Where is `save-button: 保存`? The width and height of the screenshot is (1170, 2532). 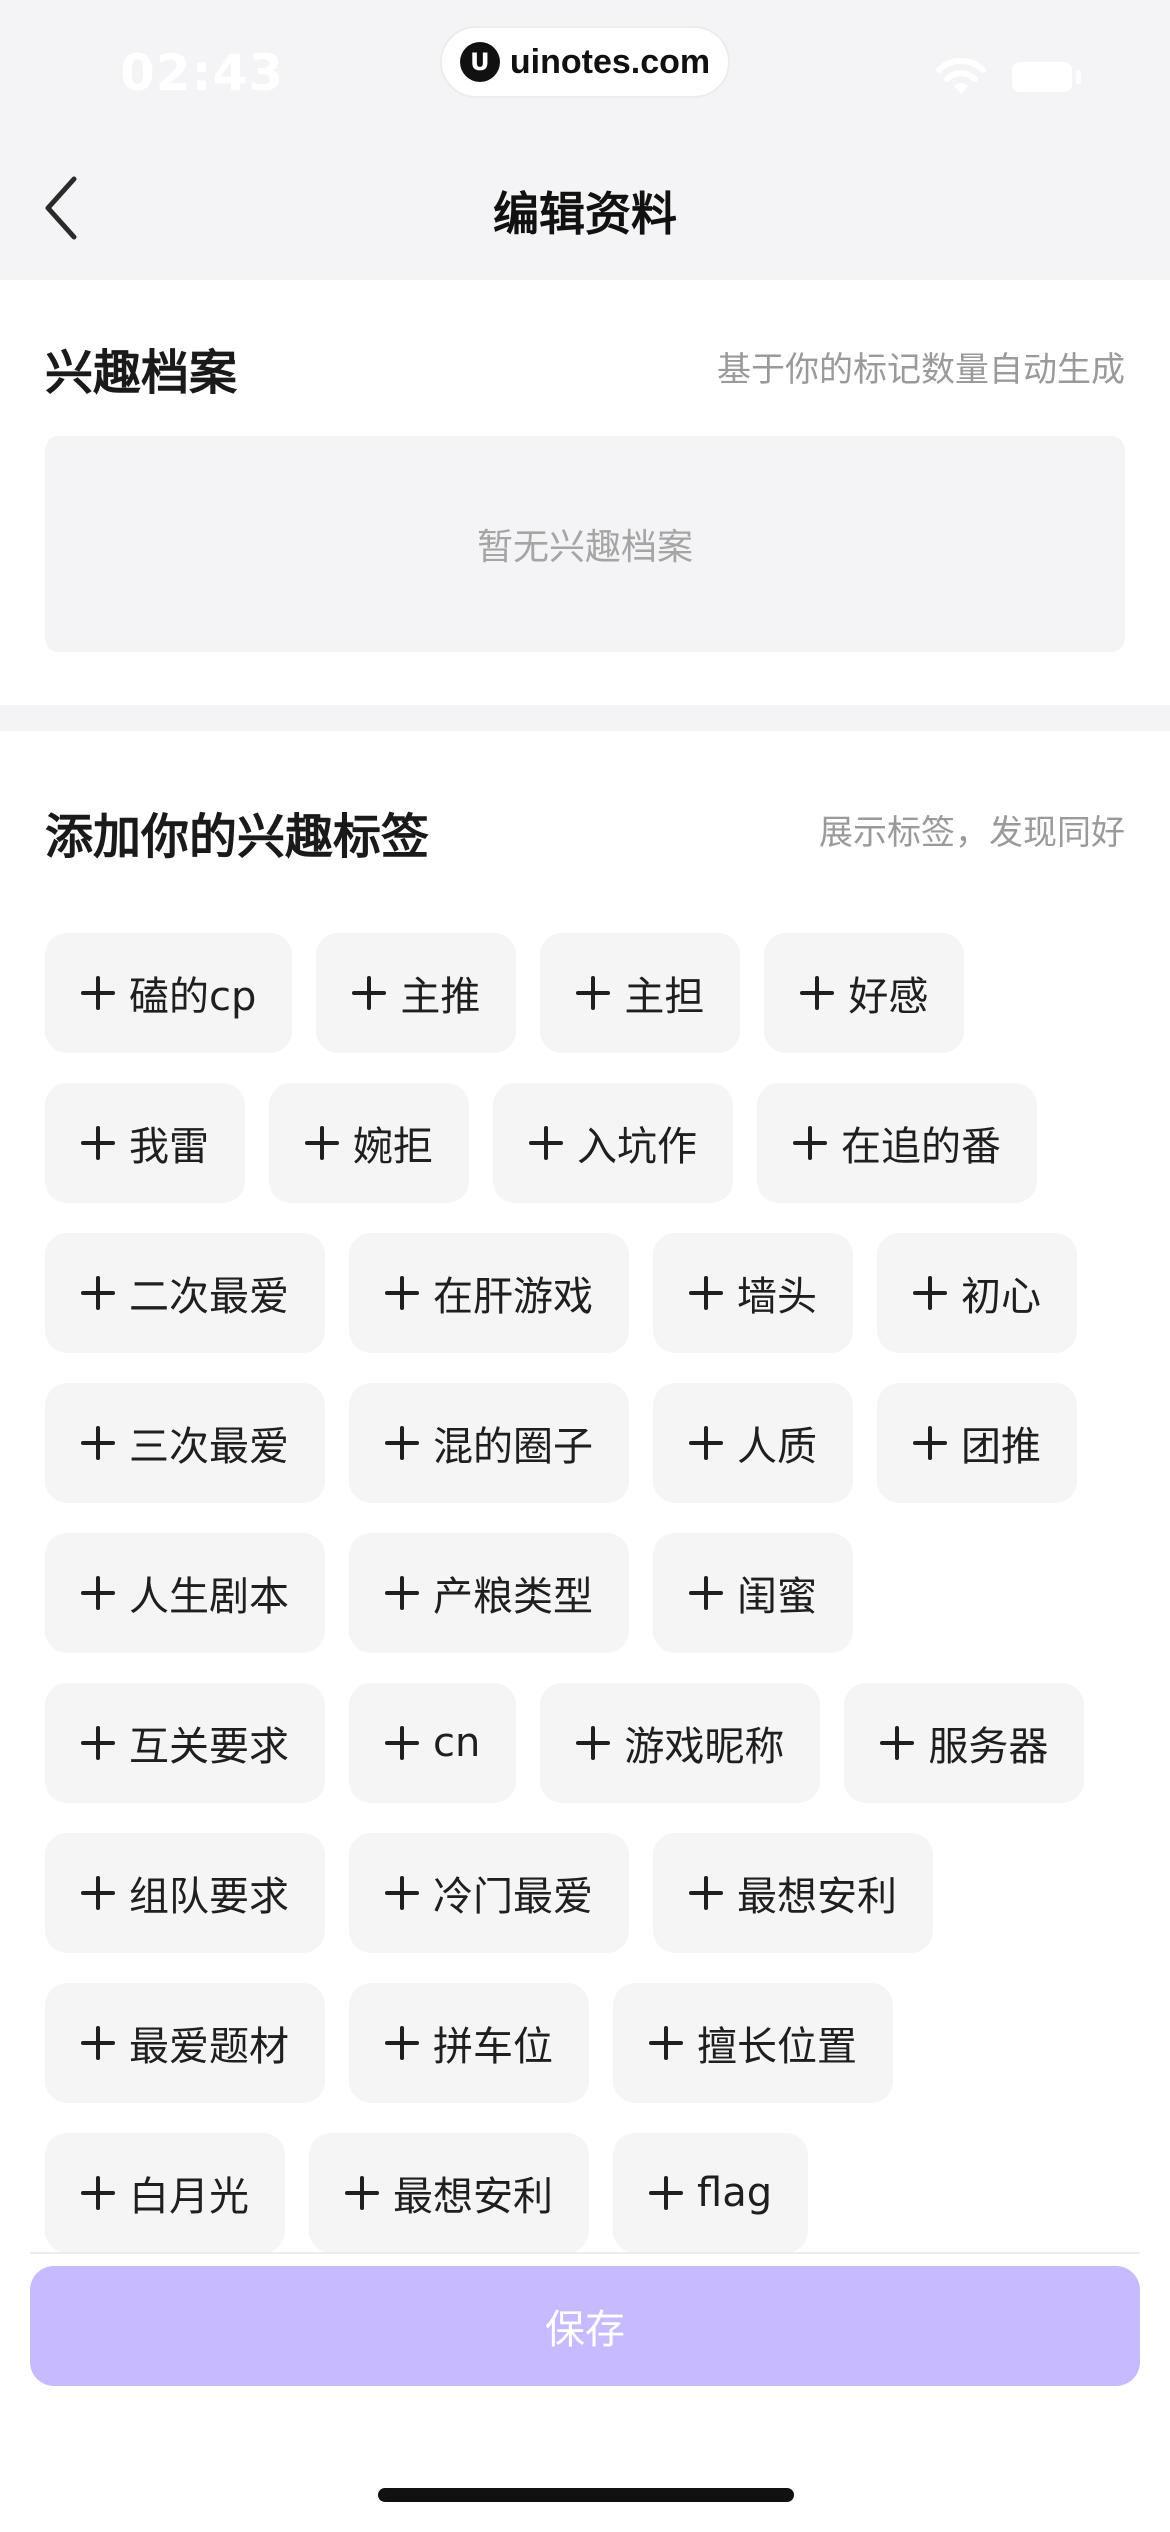 save-button: 保存 is located at coordinates (585, 2326).